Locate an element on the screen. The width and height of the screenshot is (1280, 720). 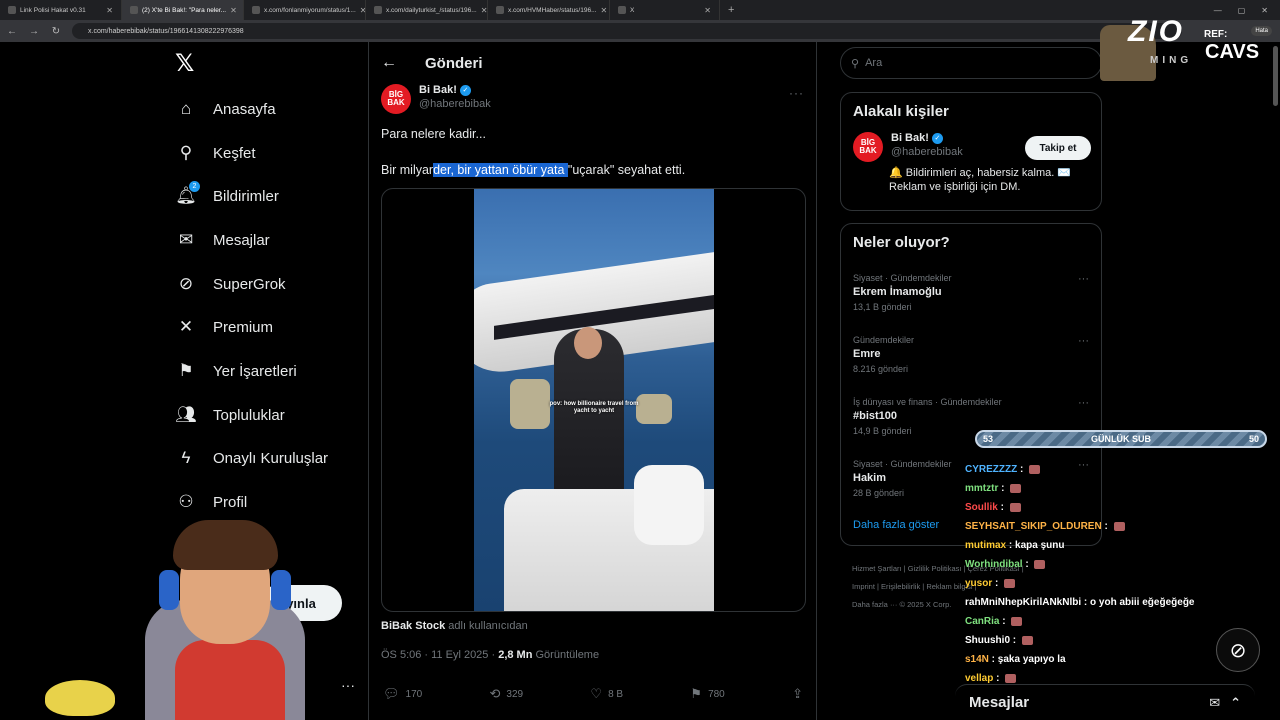
chat-username: Shuushi0 is located at coordinates (987, 640).